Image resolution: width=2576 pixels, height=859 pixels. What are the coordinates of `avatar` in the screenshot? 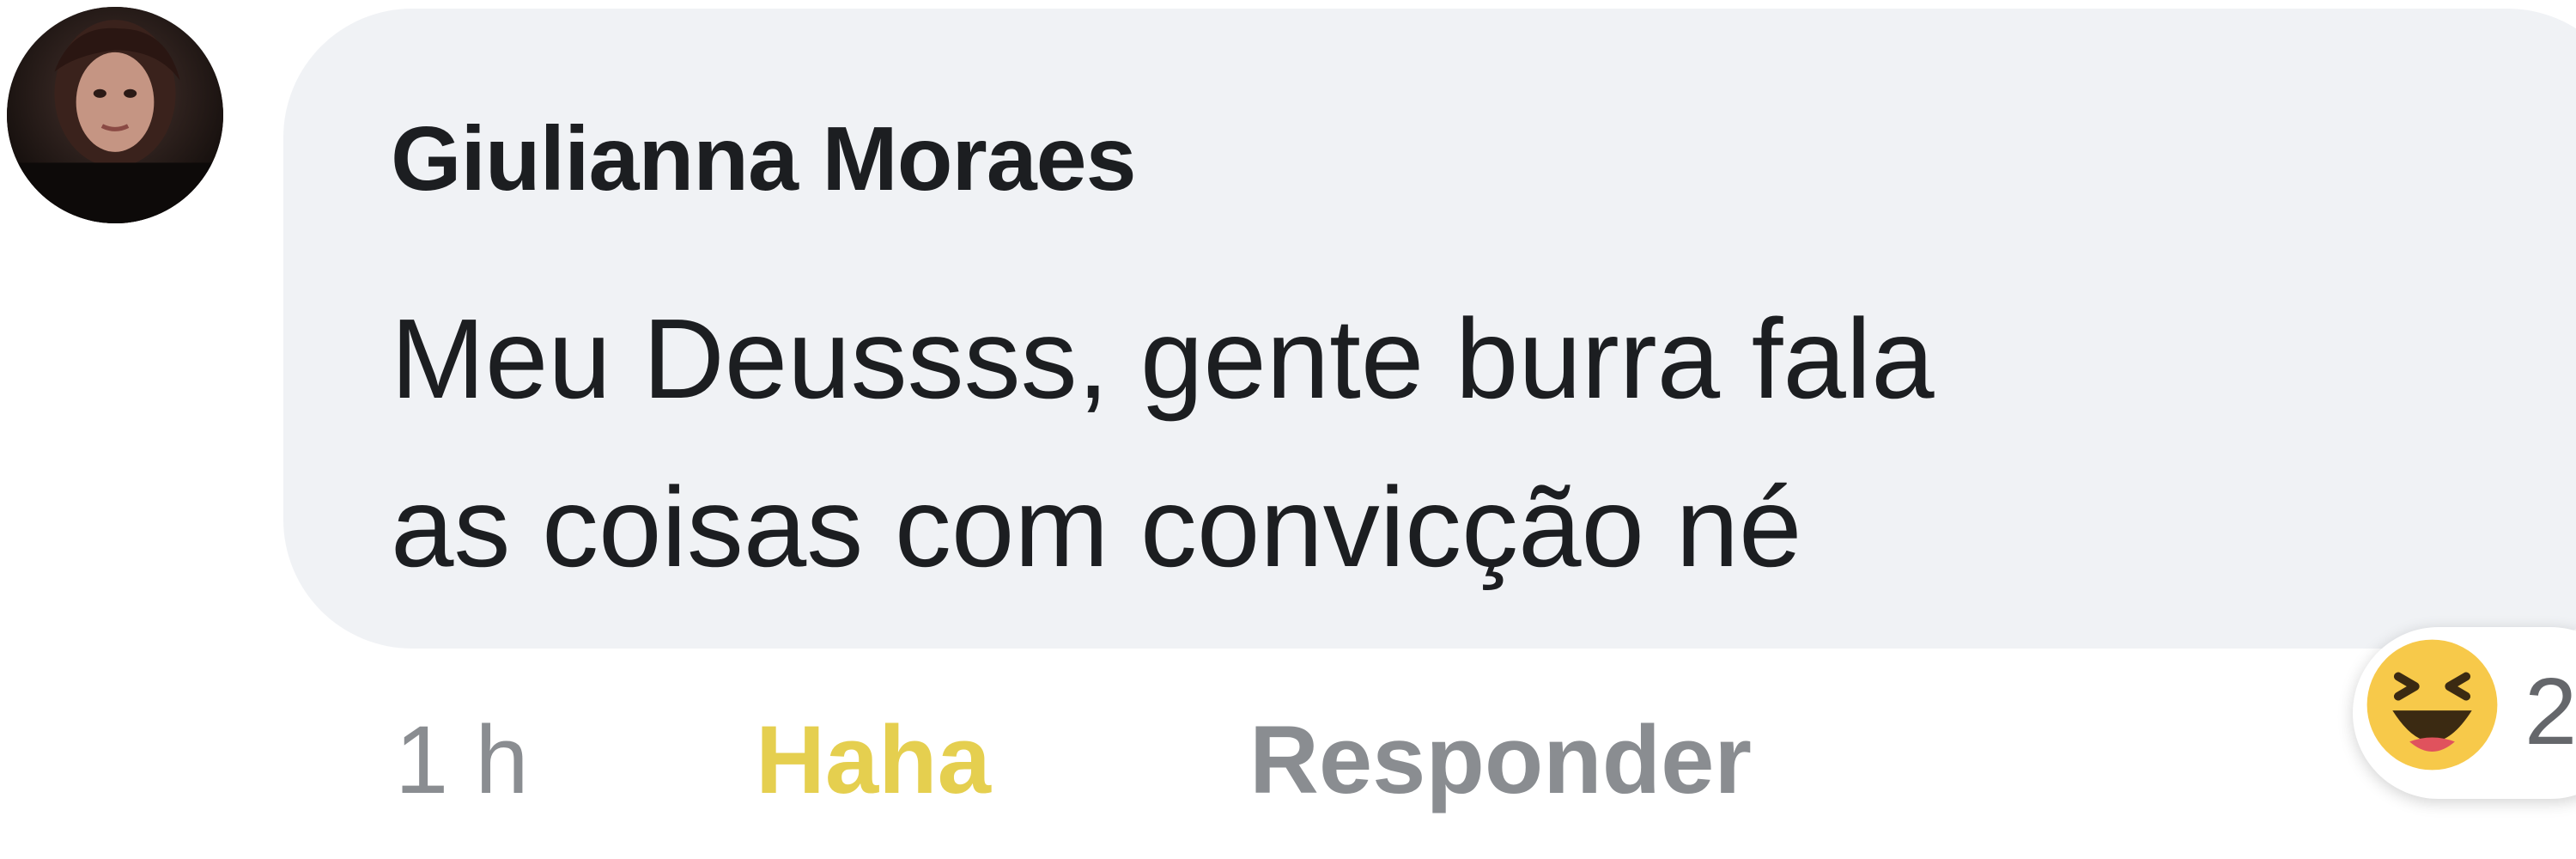 It's located at (115, 115).